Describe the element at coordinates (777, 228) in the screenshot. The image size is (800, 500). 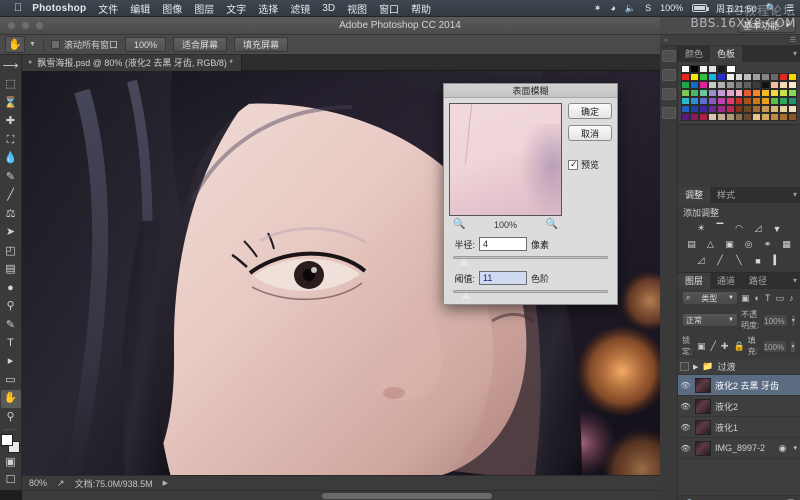
I see `vibrance-icon: ▼` at that location.